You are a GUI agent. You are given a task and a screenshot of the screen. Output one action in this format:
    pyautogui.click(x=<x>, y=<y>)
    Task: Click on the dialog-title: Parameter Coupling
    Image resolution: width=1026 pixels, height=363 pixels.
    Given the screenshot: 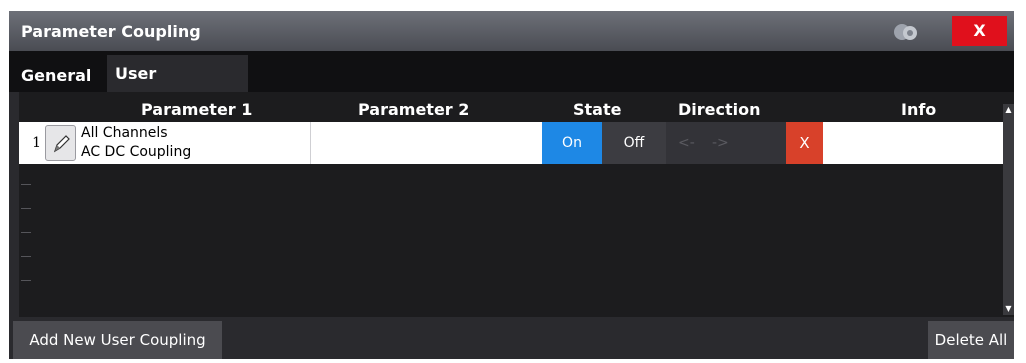 What is the action you would take?
    pyautogui.click(x=111, y=31)
    